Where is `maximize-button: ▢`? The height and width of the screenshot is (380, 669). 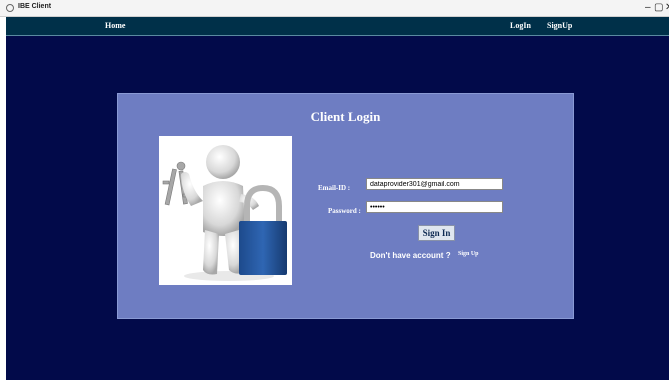 maximize-button: ▢ is located at coordinates (658, 7).